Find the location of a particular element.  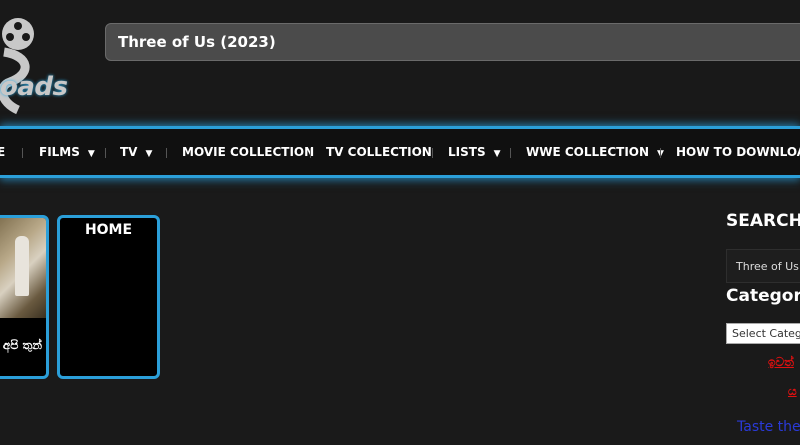

nav-item-home: E is located at coordinates (2, 152).